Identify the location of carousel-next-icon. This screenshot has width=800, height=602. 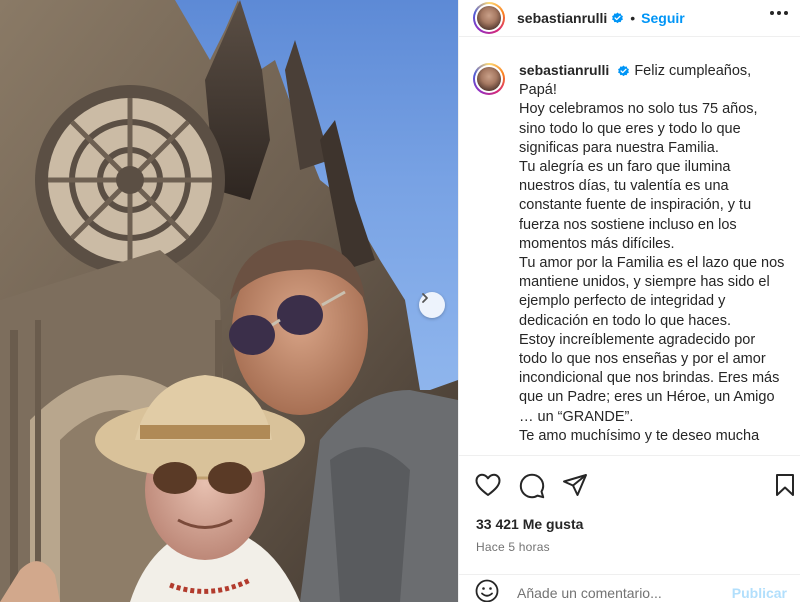
(425, 298).